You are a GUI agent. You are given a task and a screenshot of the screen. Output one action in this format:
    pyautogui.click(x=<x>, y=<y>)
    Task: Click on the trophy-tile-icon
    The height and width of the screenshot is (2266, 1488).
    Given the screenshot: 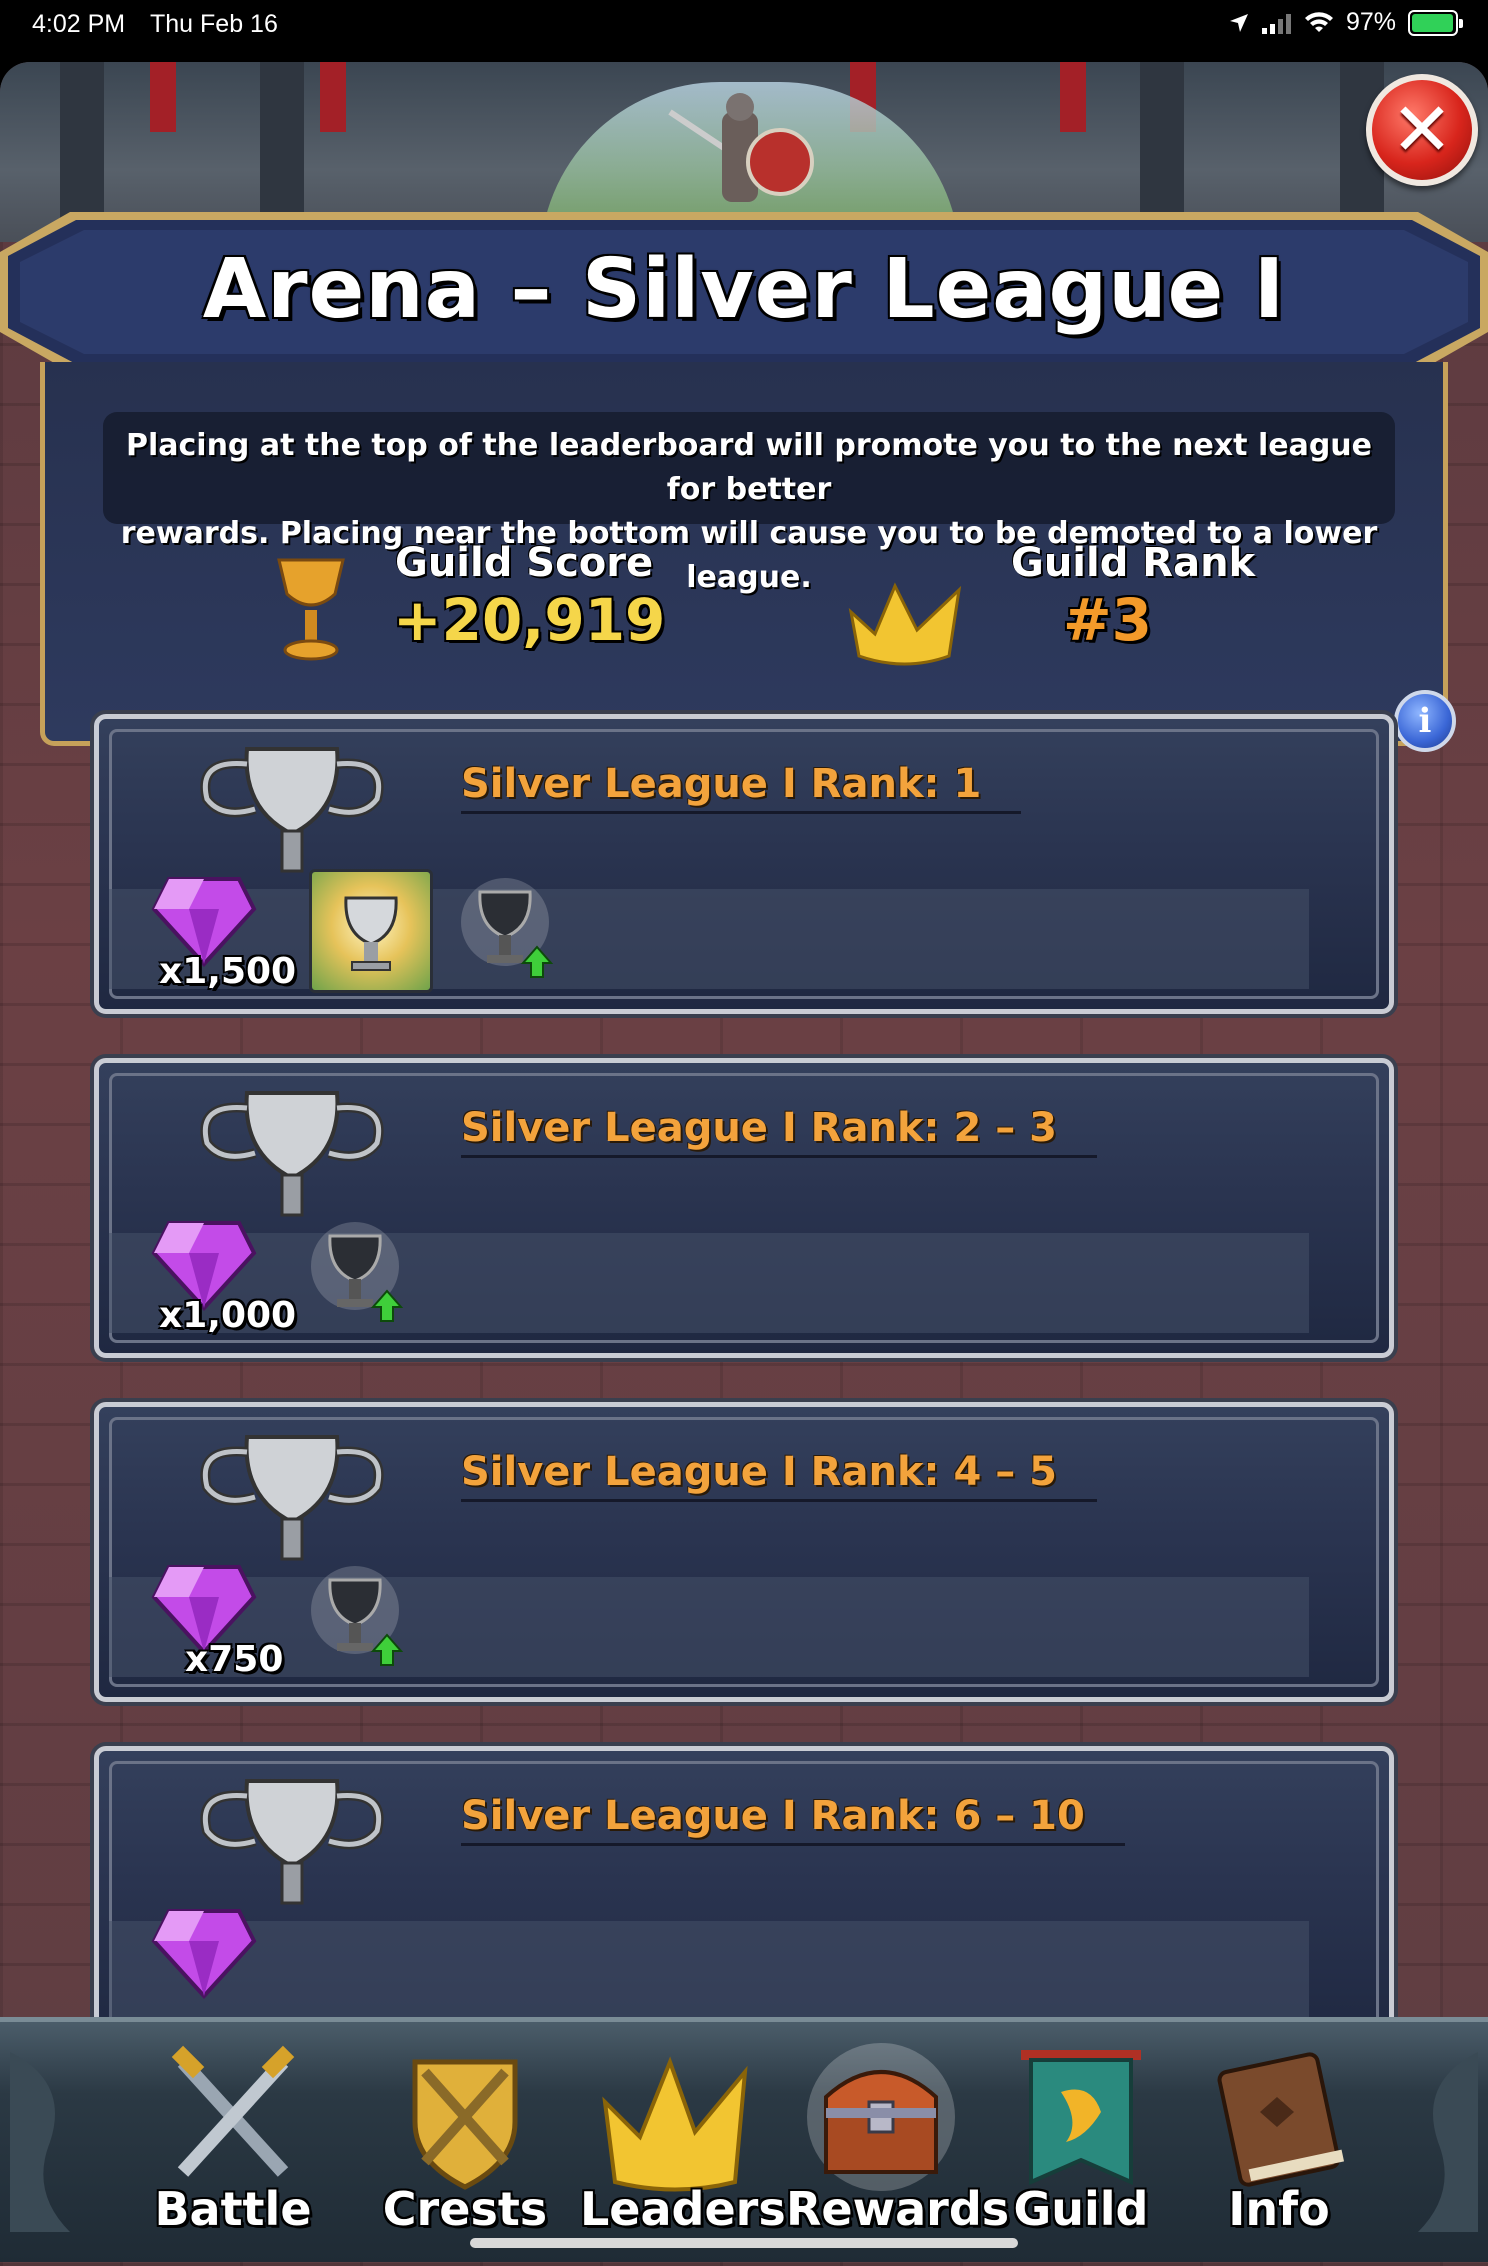 What is the action you would take?
    pyautogui.click(x=371, y=933)
    